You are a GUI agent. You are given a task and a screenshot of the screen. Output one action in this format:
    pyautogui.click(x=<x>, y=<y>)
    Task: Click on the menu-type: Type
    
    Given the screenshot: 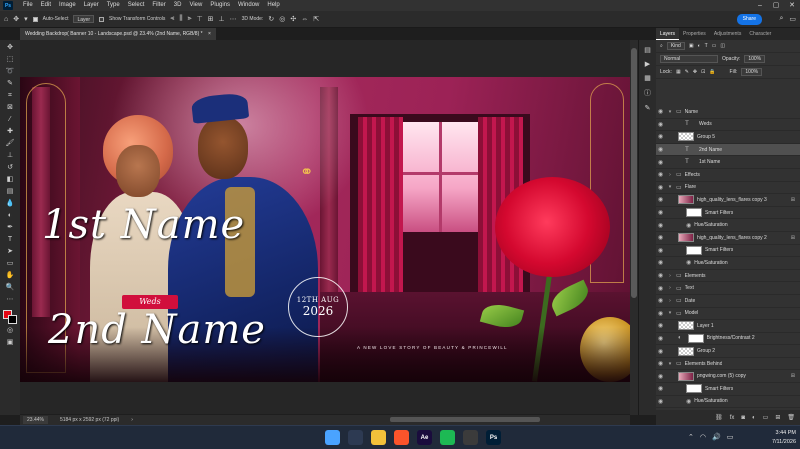 What is the action you would take?
    pyautogui.click(x=113, y=5)
    